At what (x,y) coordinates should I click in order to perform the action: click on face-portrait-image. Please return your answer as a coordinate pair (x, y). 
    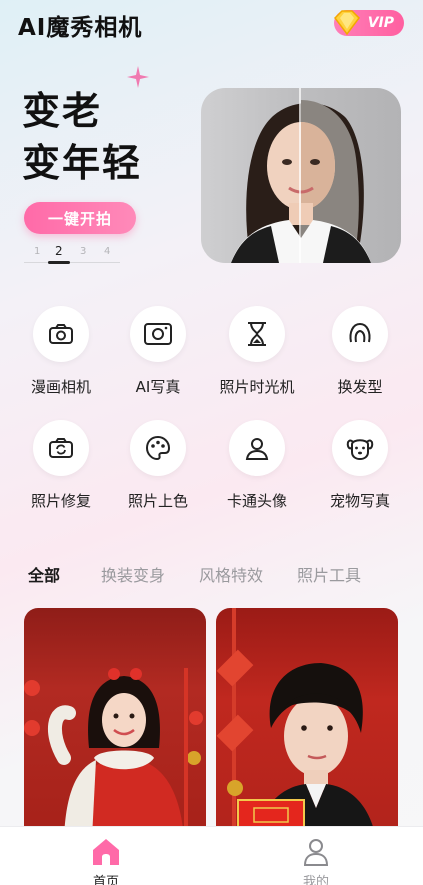
    Looking at the image, I should click on (301, 181).